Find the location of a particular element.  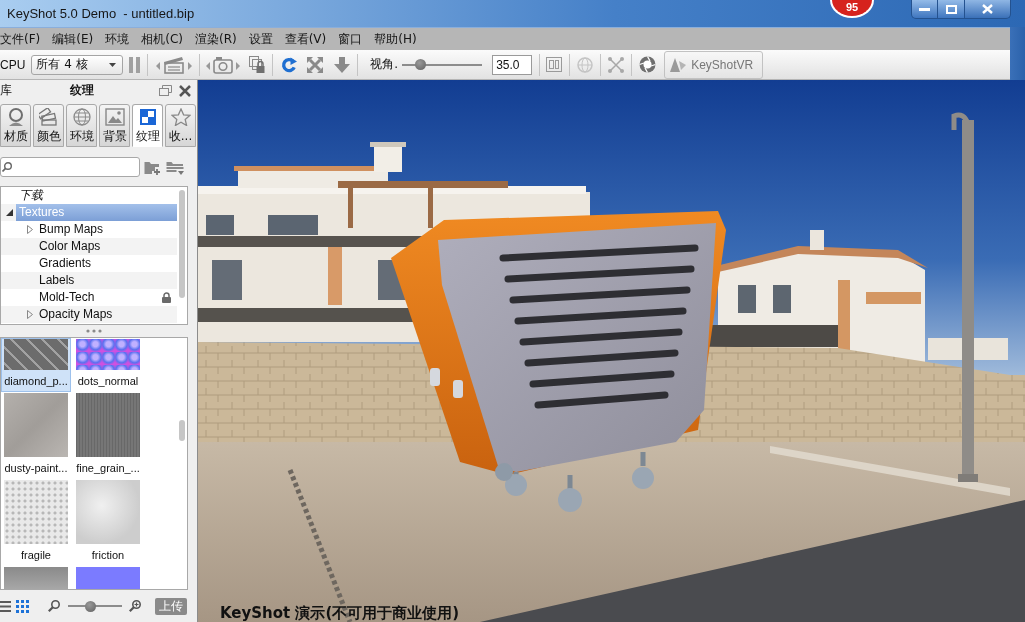

node-graph-icon is located at coordinates (616, 64).